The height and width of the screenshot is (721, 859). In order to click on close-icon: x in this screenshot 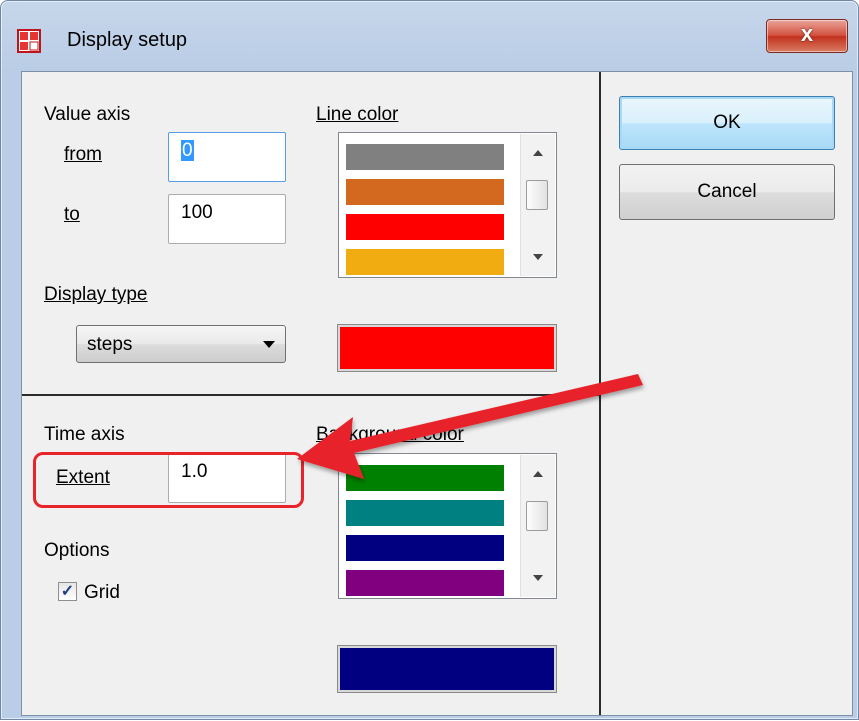, I will do `click(807, 33)`.